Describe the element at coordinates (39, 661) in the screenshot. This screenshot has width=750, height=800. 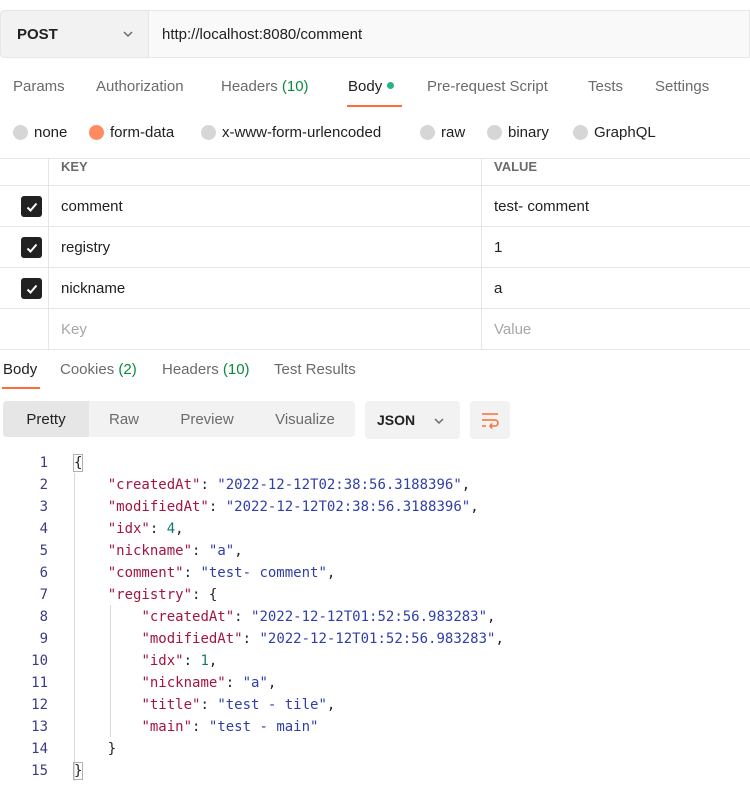
I see `line-number: 10` at that location.